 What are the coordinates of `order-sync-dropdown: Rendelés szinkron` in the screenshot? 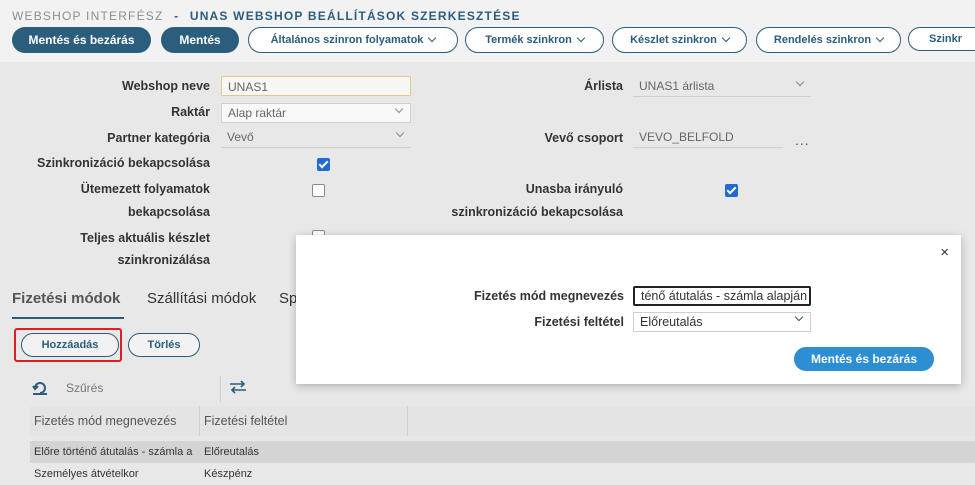 It's located at (828, 40).